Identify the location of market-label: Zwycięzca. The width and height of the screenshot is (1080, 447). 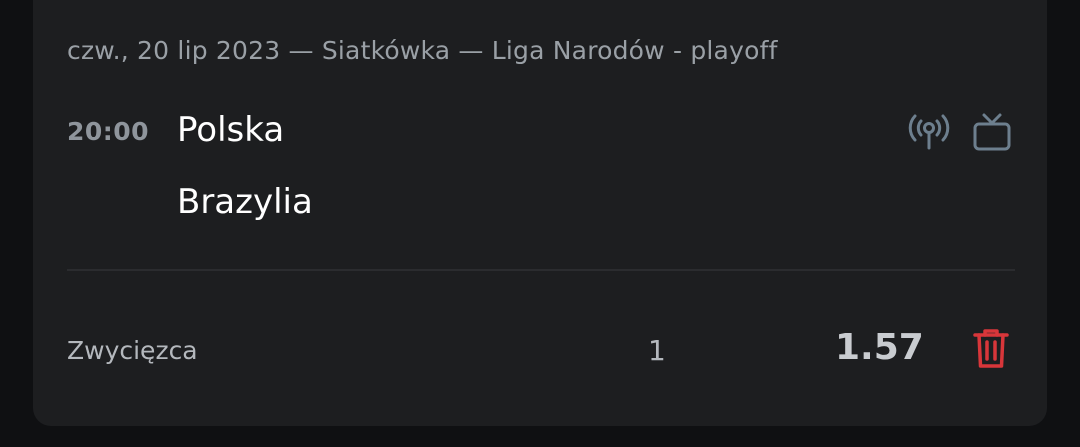
(132, 350).